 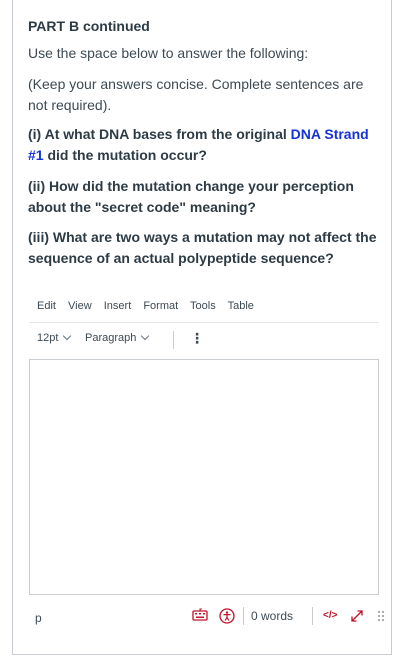 I want to click on menu-insert: Insert, so click(x=118, y=306).